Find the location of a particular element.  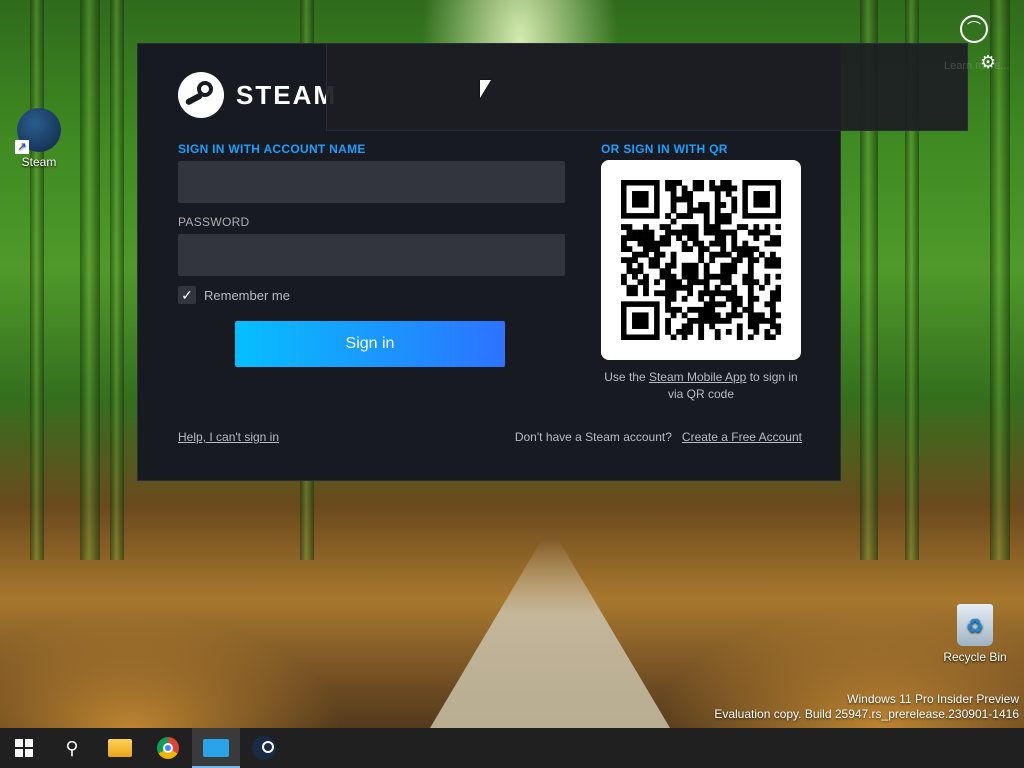

steam-icon is located at coordinates (264, 748).